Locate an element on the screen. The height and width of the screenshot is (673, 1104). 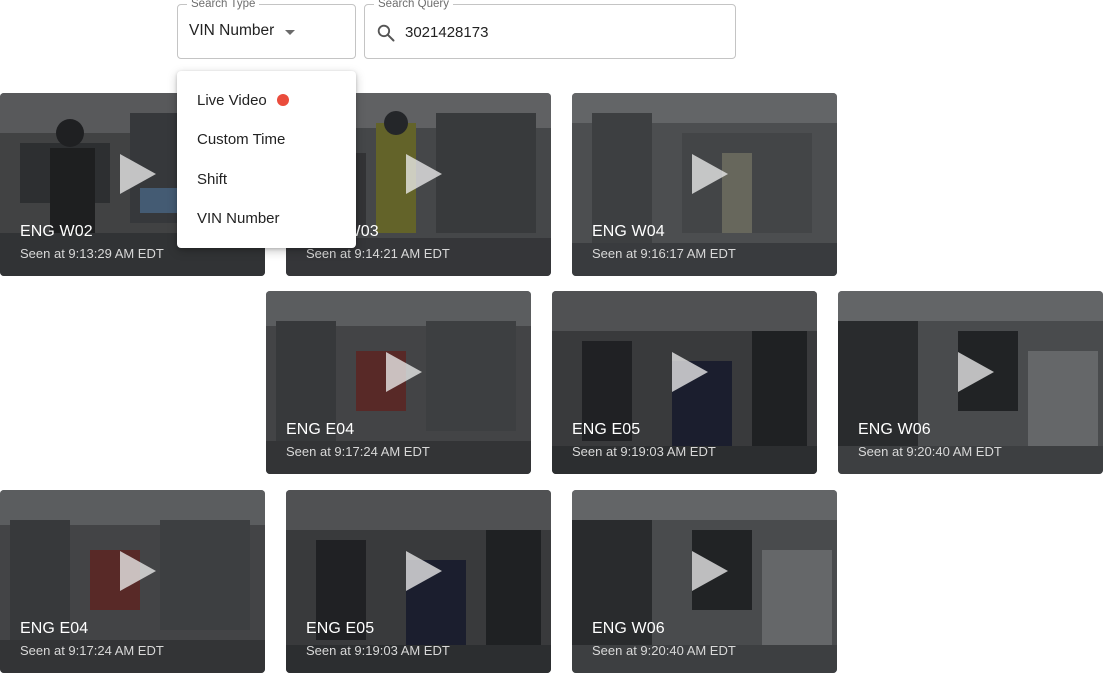
search-type-value: VIN Number is located at coordinates (232, 30).